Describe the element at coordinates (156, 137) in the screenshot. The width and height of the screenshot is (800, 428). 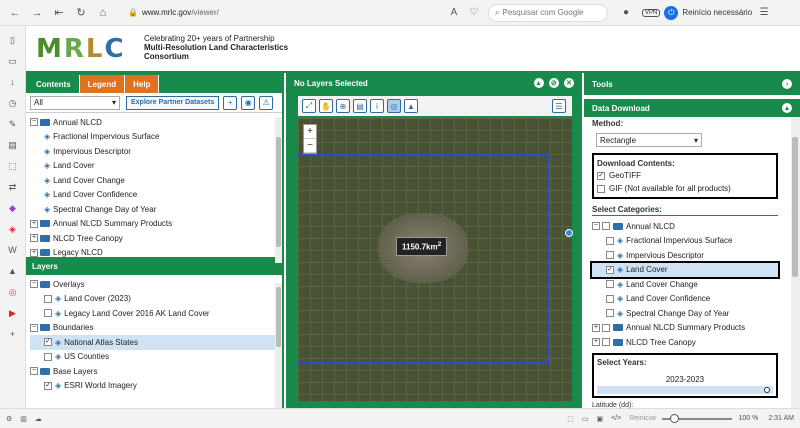
I see `tree-layer: ◈ Fractional Impervious Surface` at that location.